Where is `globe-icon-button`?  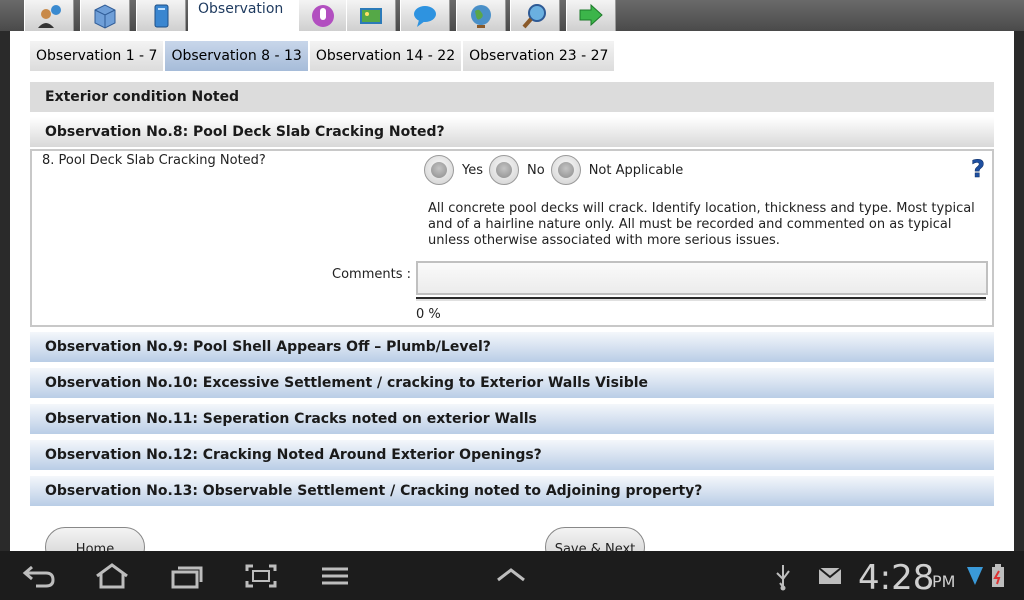 globe-icon-button is located at coordinates (481, 15).